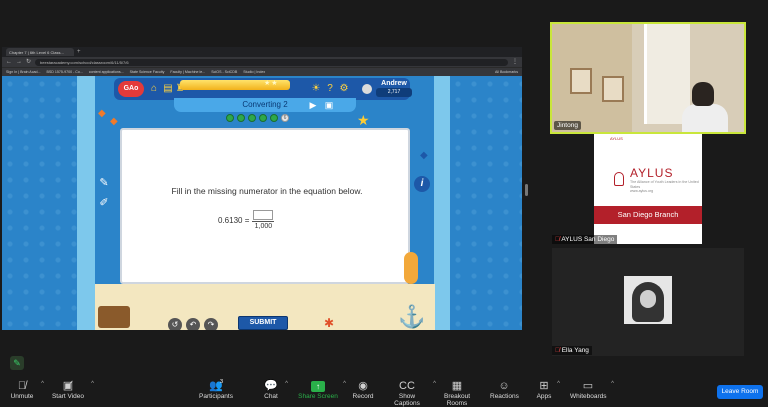 Image resolution: width=768 pixels, height=407 pixels. I want to click on step-progress: 6, so click(257, 118).